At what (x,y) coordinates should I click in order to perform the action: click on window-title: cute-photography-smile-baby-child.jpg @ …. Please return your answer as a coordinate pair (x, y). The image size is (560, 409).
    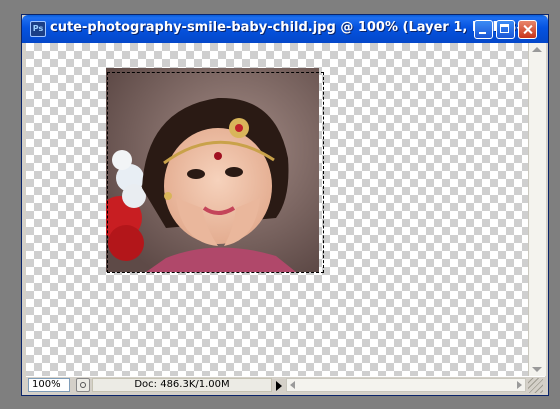
    Looking at the image, I should click on (292, 27).